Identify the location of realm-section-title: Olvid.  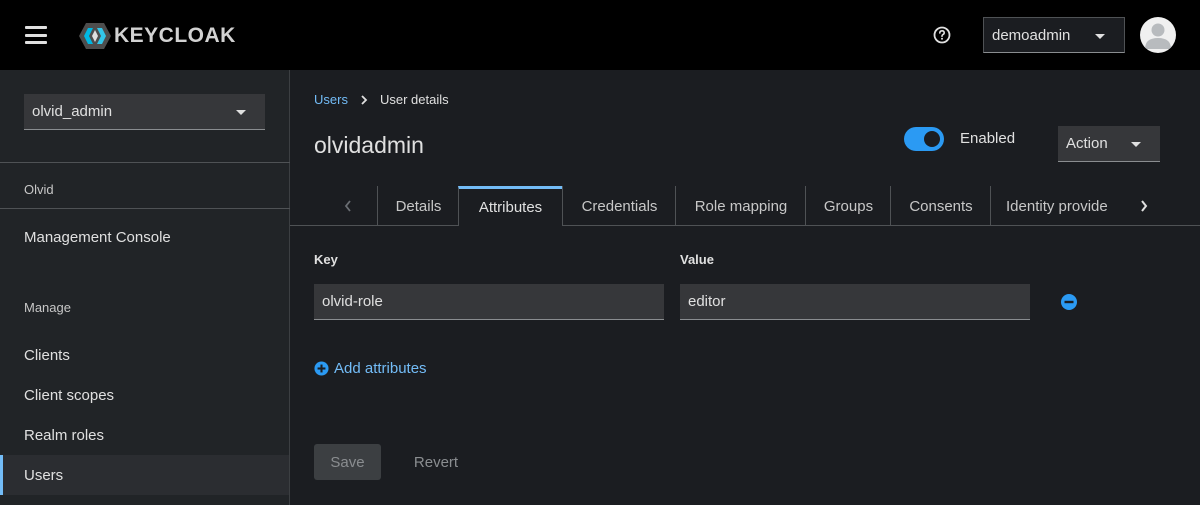
(39, 189).